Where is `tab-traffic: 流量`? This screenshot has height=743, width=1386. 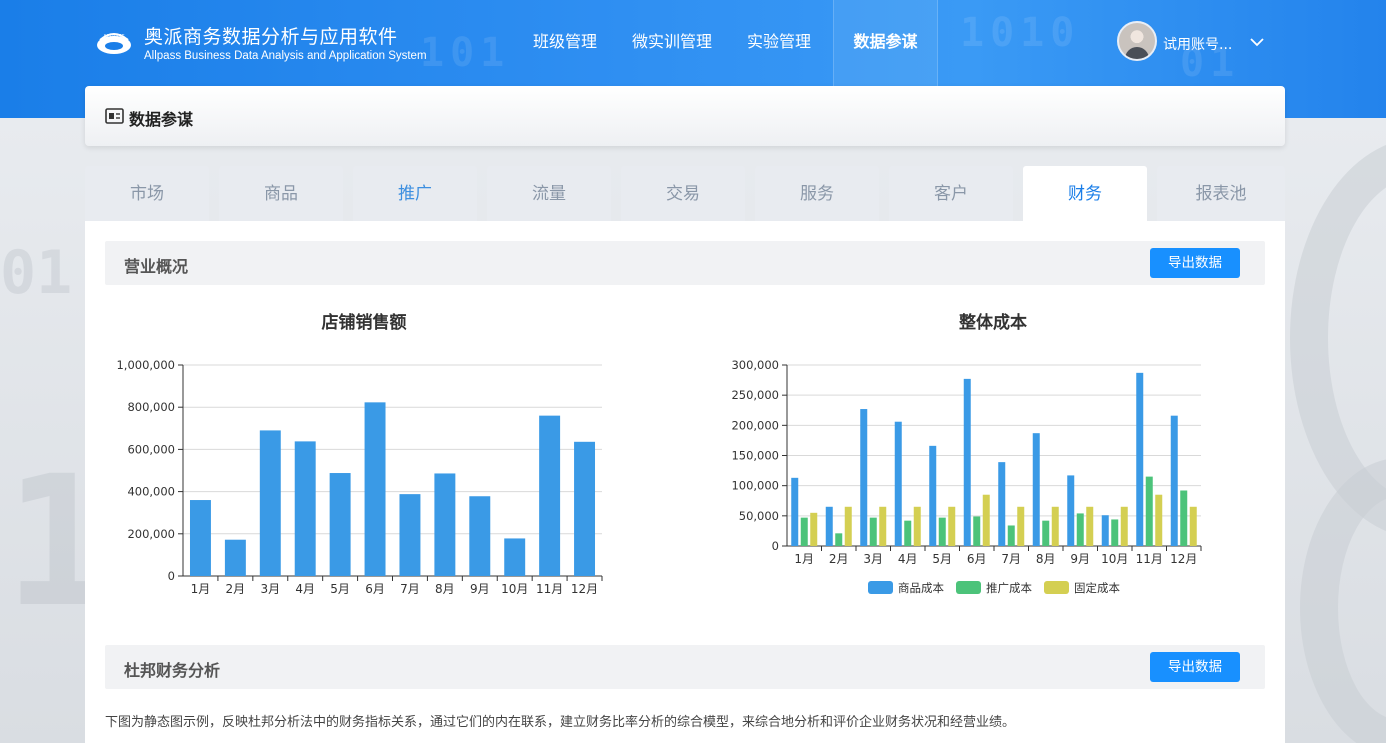 tab-traffic: 流量 is located at coordinates (549, 194).